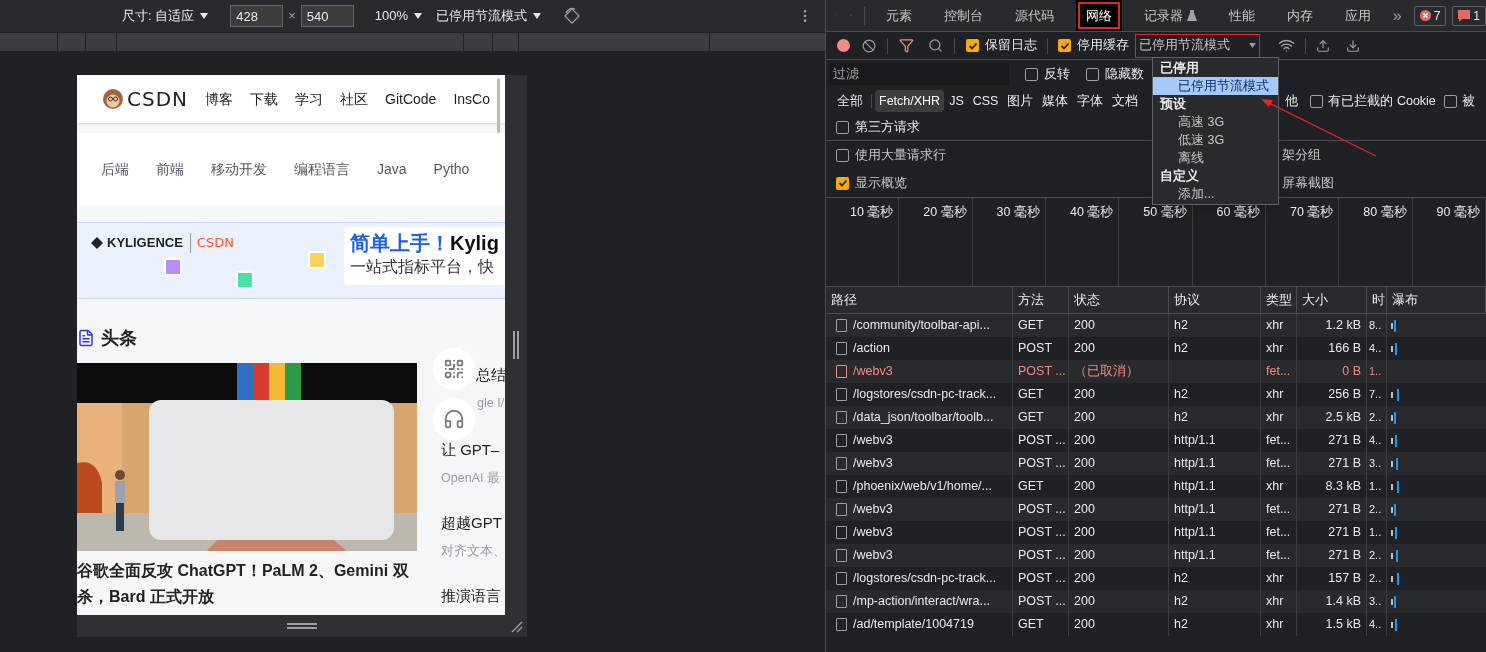 Image resolution: width=1486 pixels, height=652 pixels. Describe the element at coordinates (244, 584) in the screenshot. I see `article-title: 谷歌全面反攻 ChatGPT！PaLM 2、Gemini 双杀，Bard 正式开放` at that location.